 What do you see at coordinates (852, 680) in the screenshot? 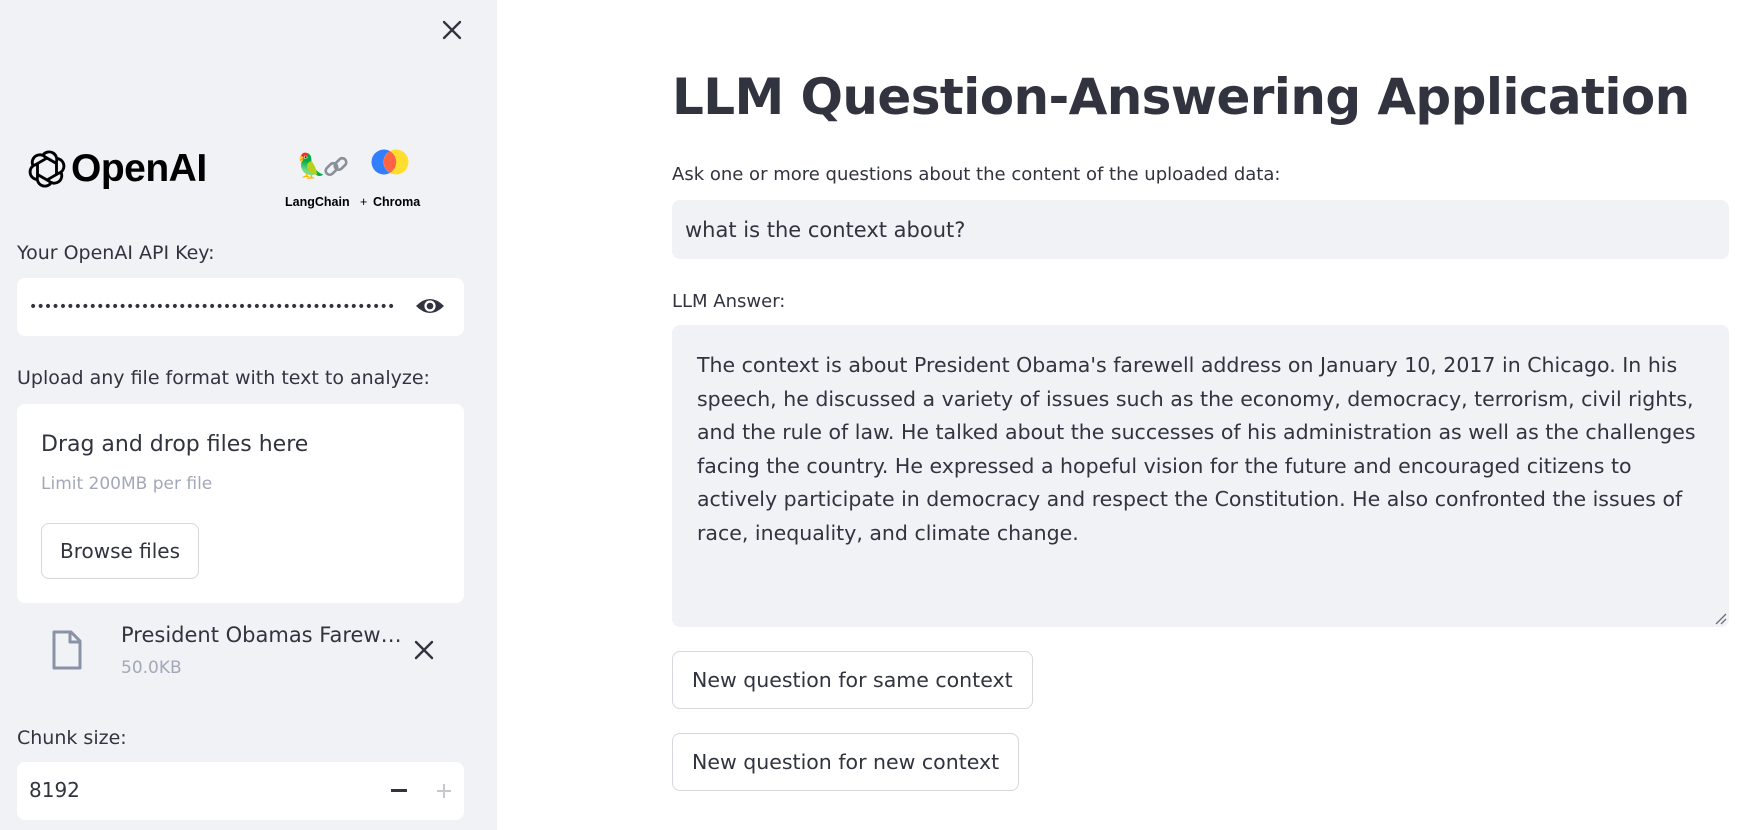
I see `new-question-same-context-button: New question for same context` at bounding box center [852, 680].